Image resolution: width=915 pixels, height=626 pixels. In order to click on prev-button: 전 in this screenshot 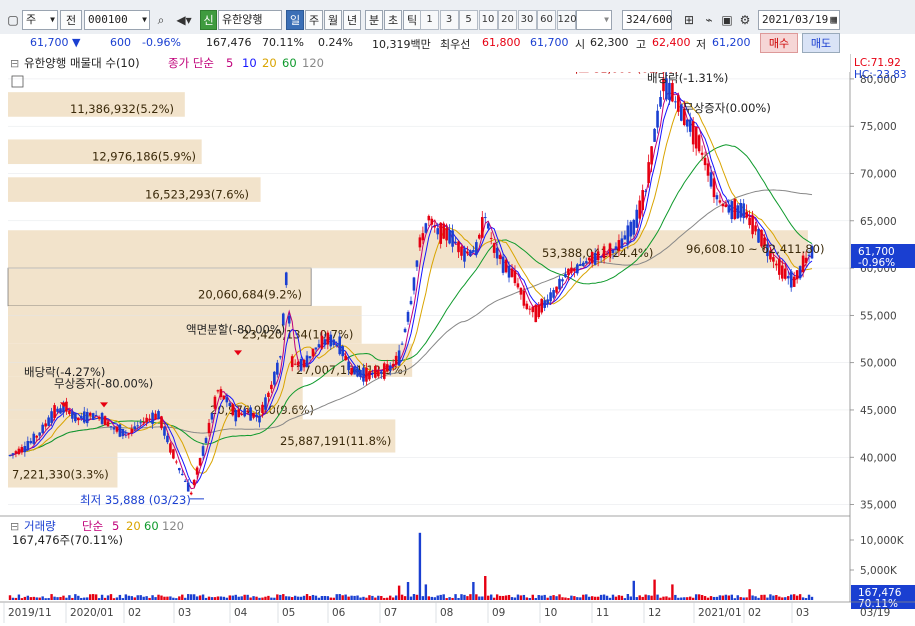, I will do `click(71, 20)`.